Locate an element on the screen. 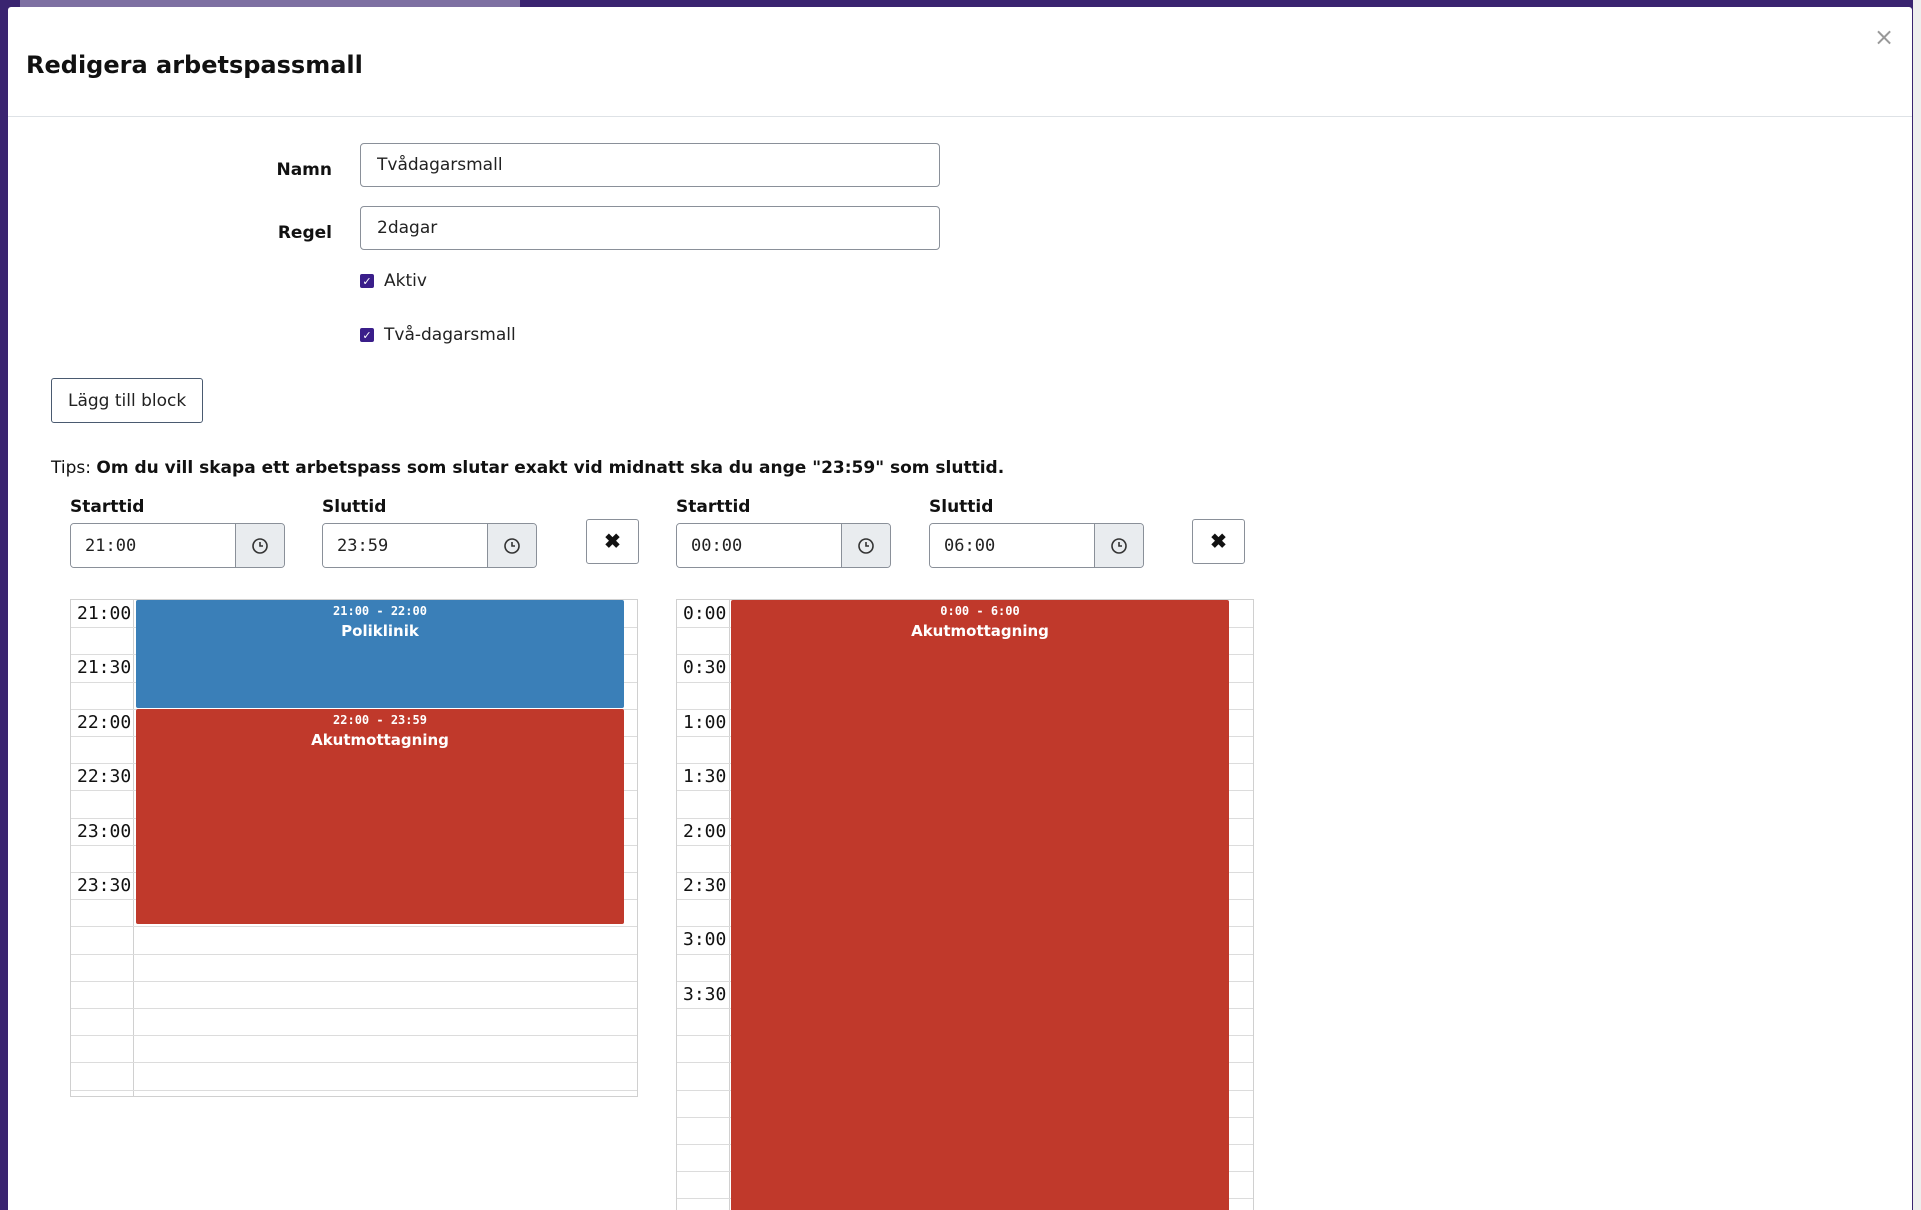  calendar-event: 0:00 - 6:00 Akutmottagning is located at coordinates (980, 905).